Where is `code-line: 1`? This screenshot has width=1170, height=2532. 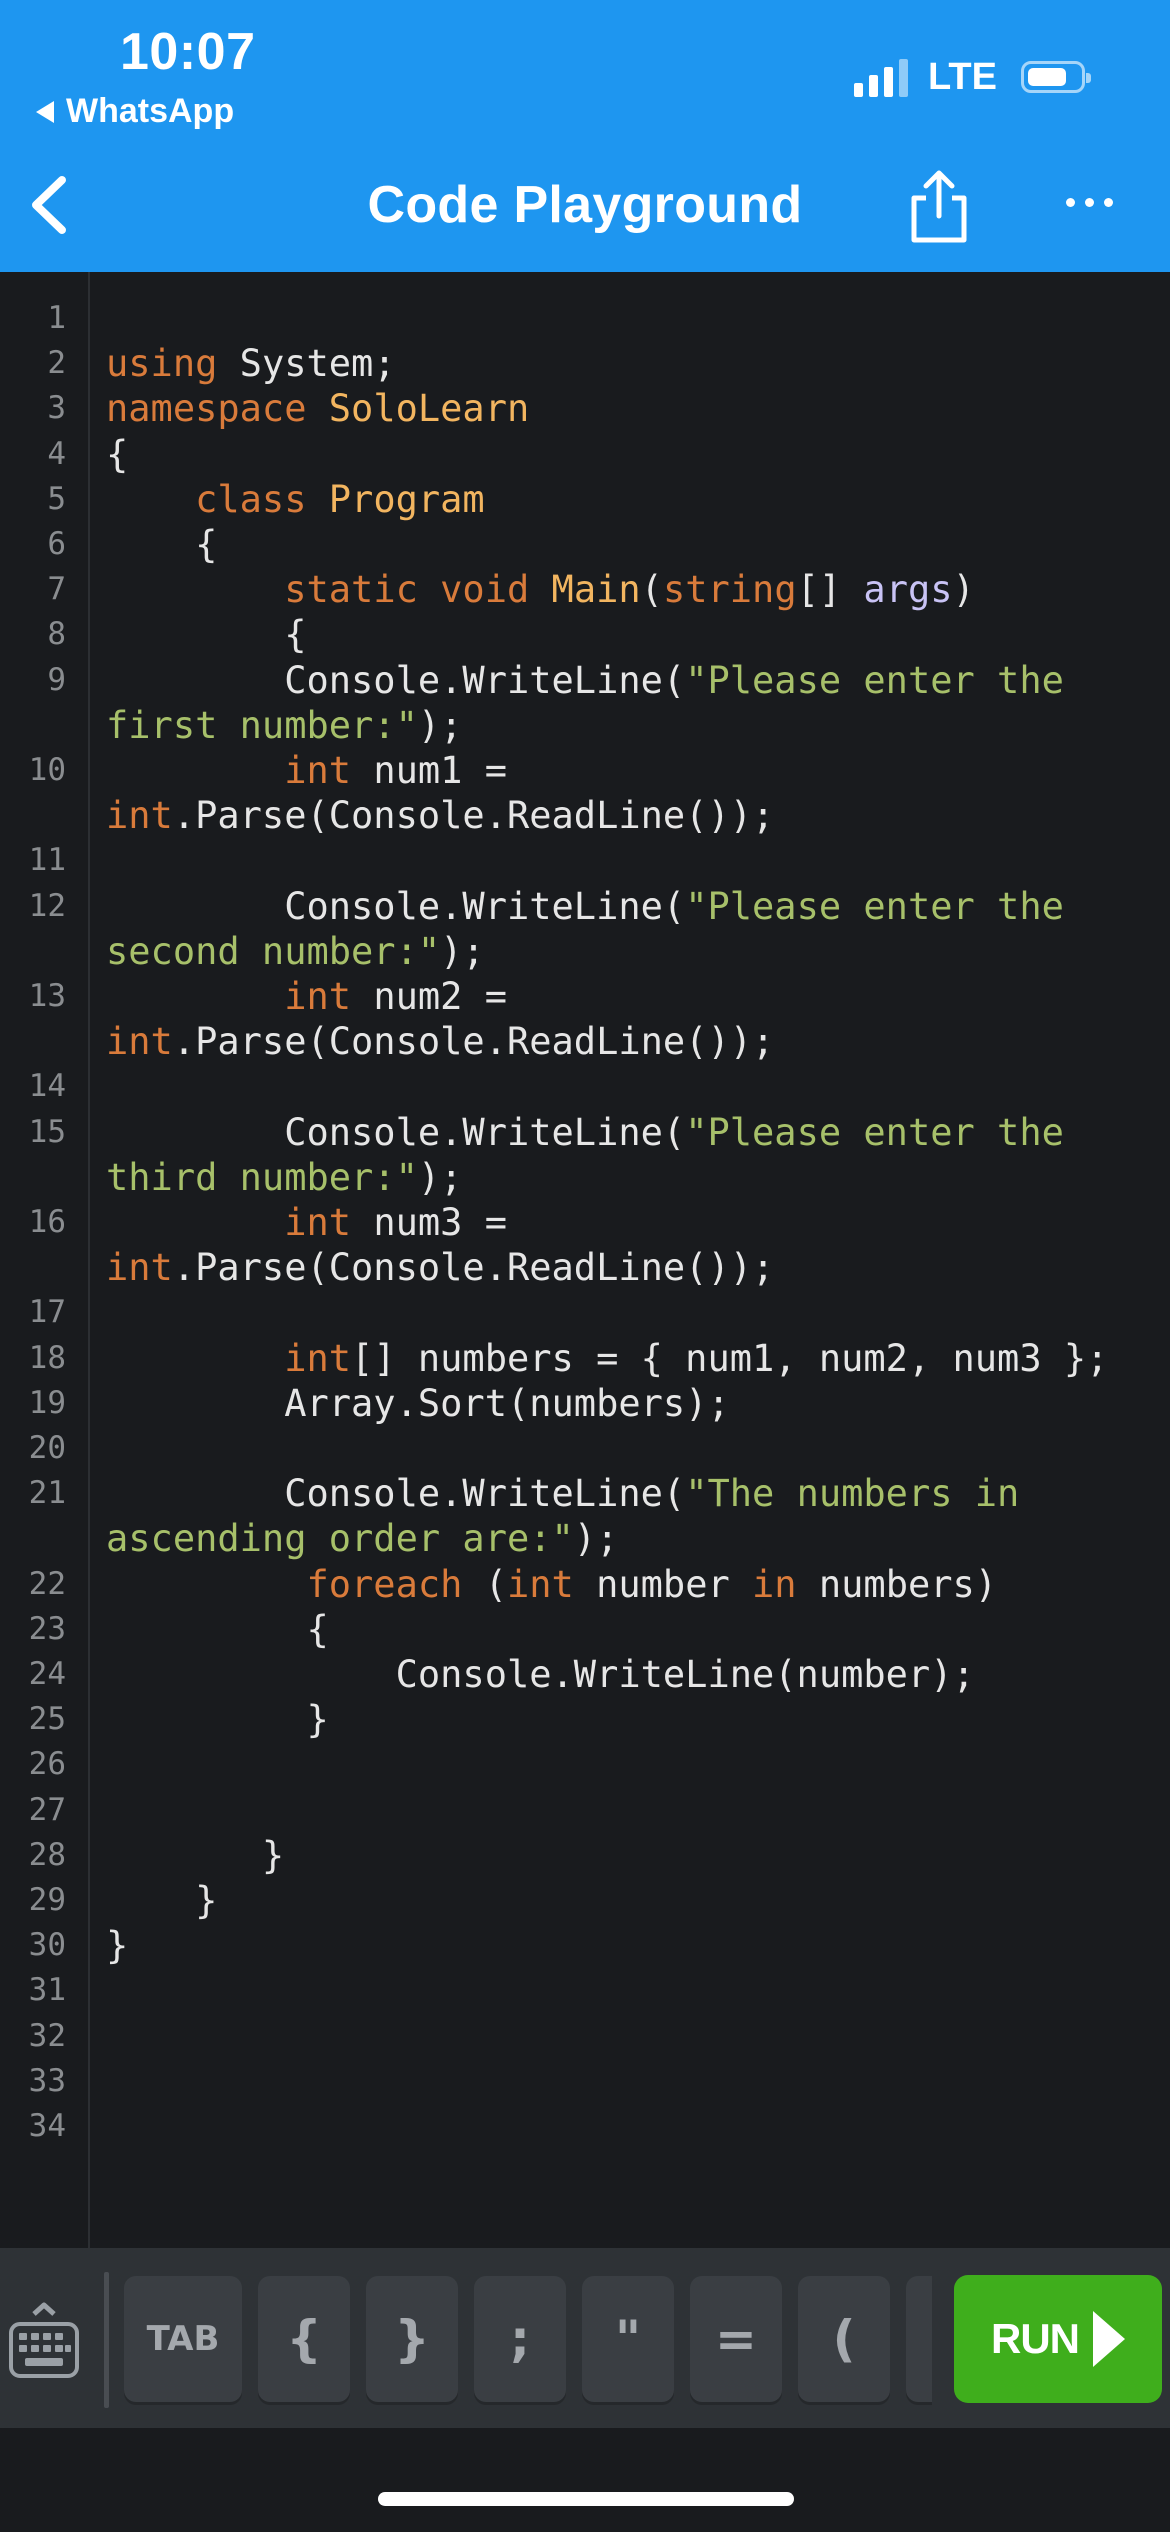
code-line: 1 is located at coordinates (585, 318).